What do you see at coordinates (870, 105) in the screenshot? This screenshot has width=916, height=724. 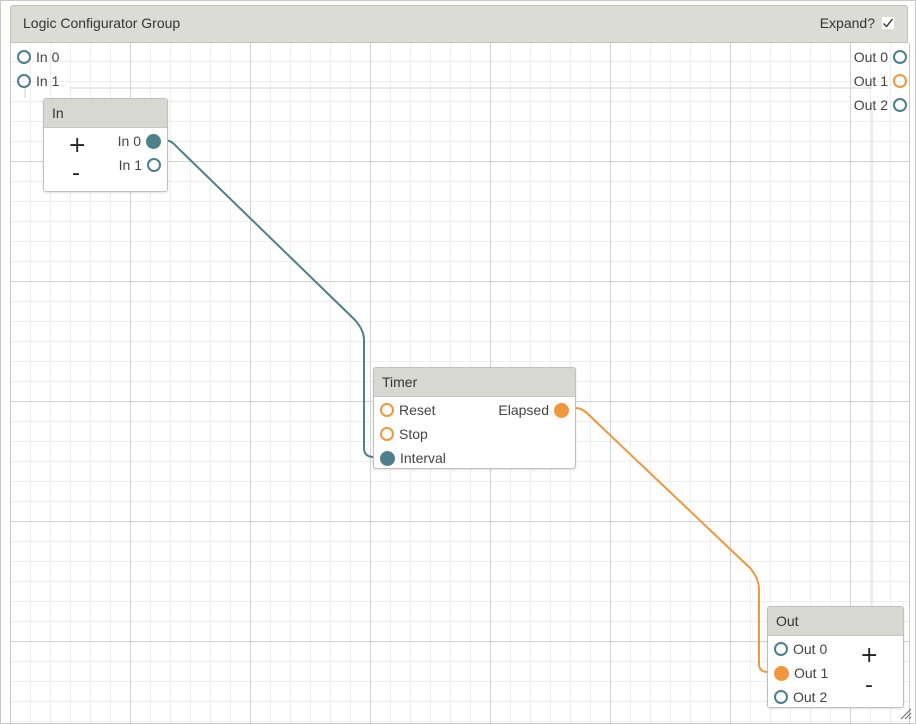 I see `group-output-label: Out 2` at bounding box center [870, 105].